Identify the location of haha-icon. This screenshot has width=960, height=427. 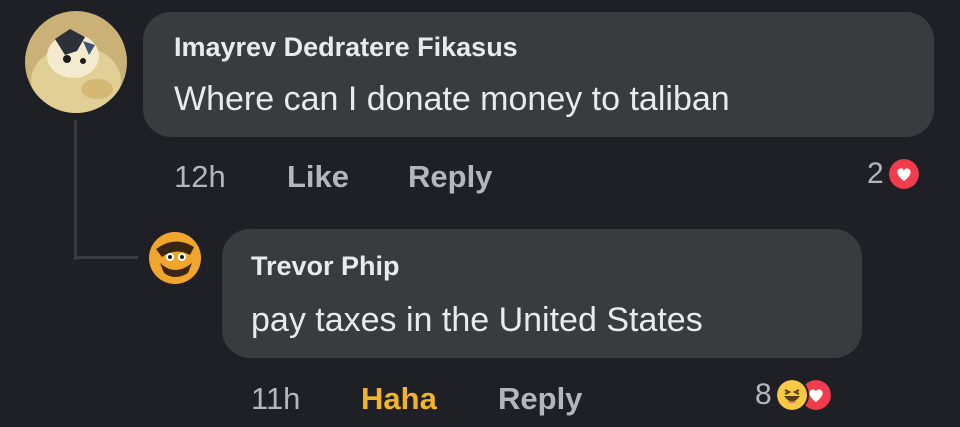
(791, 395).